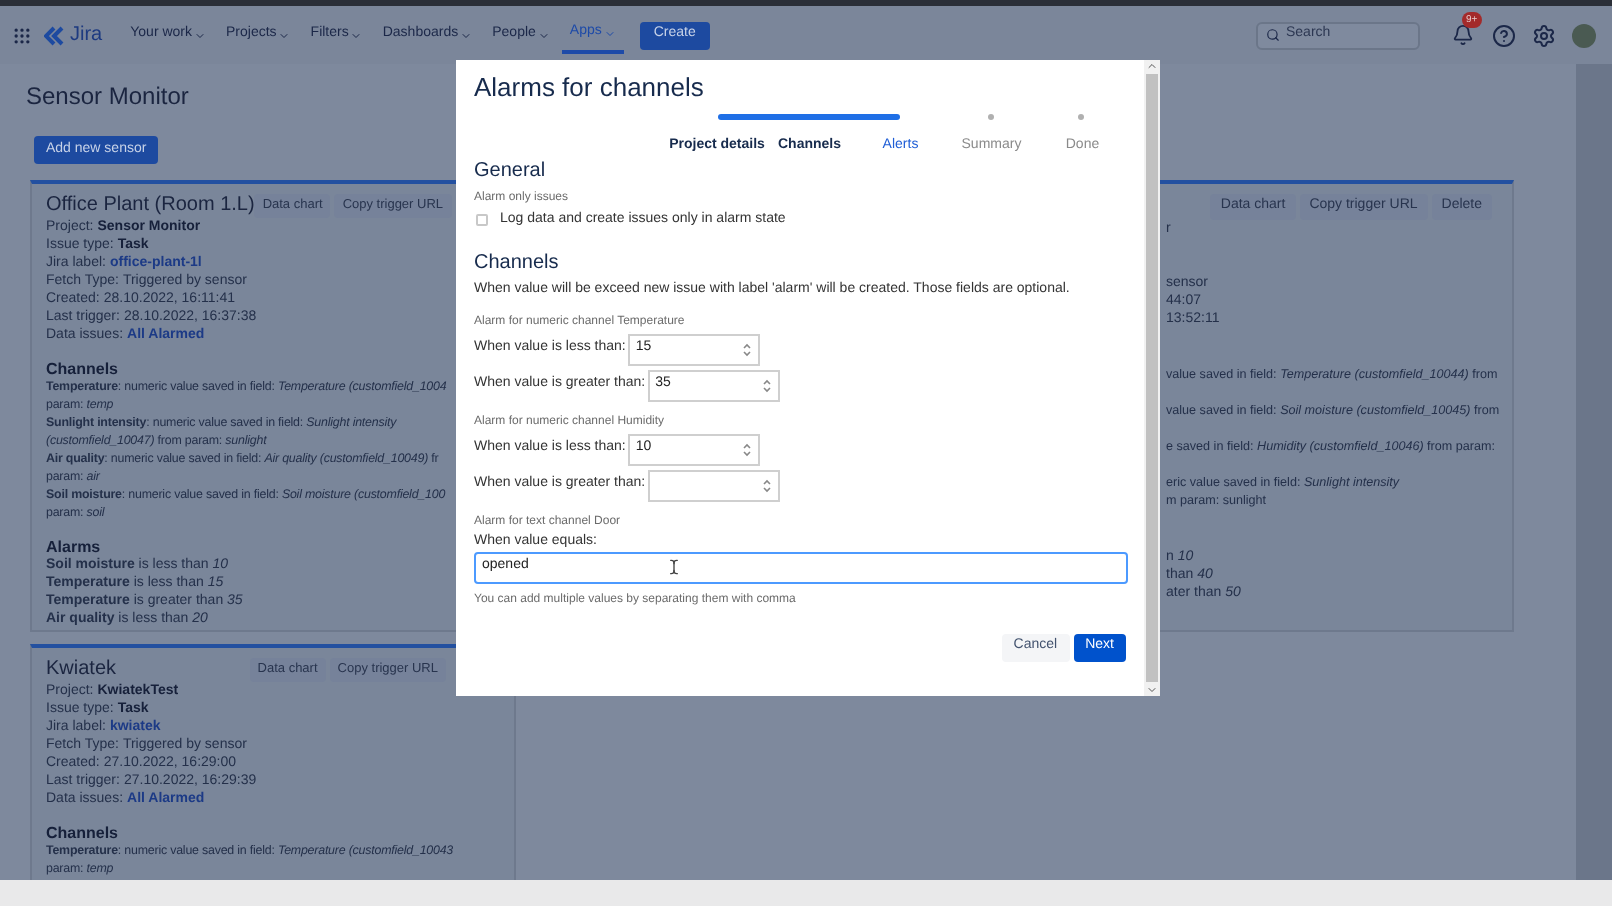 This screenshot has height=906, width=1612. What do you see at coordinates (86, 35) in the screenshot?
I see `logo-text: Jira` at bounding box center [86, 35].